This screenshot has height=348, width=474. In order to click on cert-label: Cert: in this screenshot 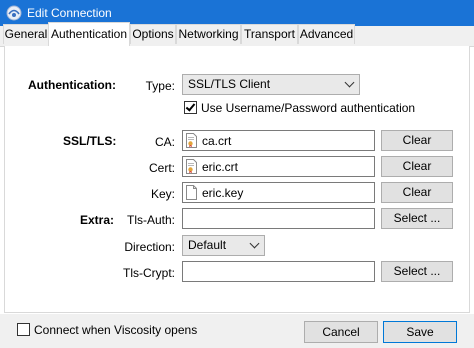, I will do `click(161, 168)`.